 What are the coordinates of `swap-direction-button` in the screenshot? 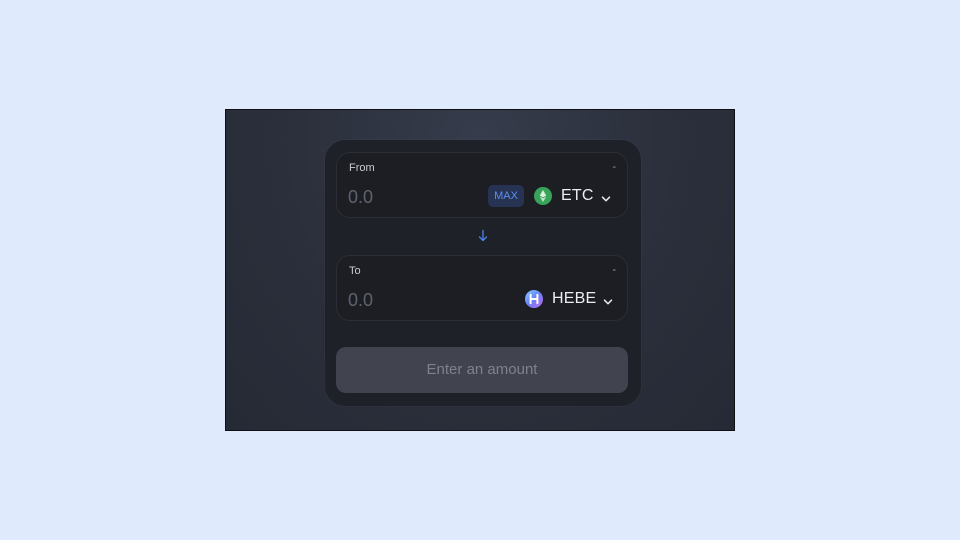 It's located at (483, 236).